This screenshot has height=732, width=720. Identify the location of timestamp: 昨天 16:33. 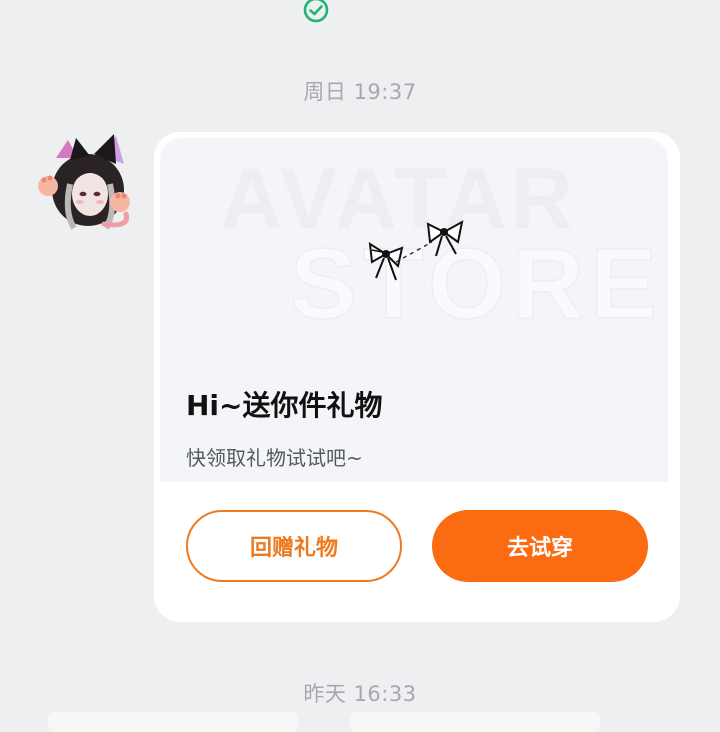
(360, 694).